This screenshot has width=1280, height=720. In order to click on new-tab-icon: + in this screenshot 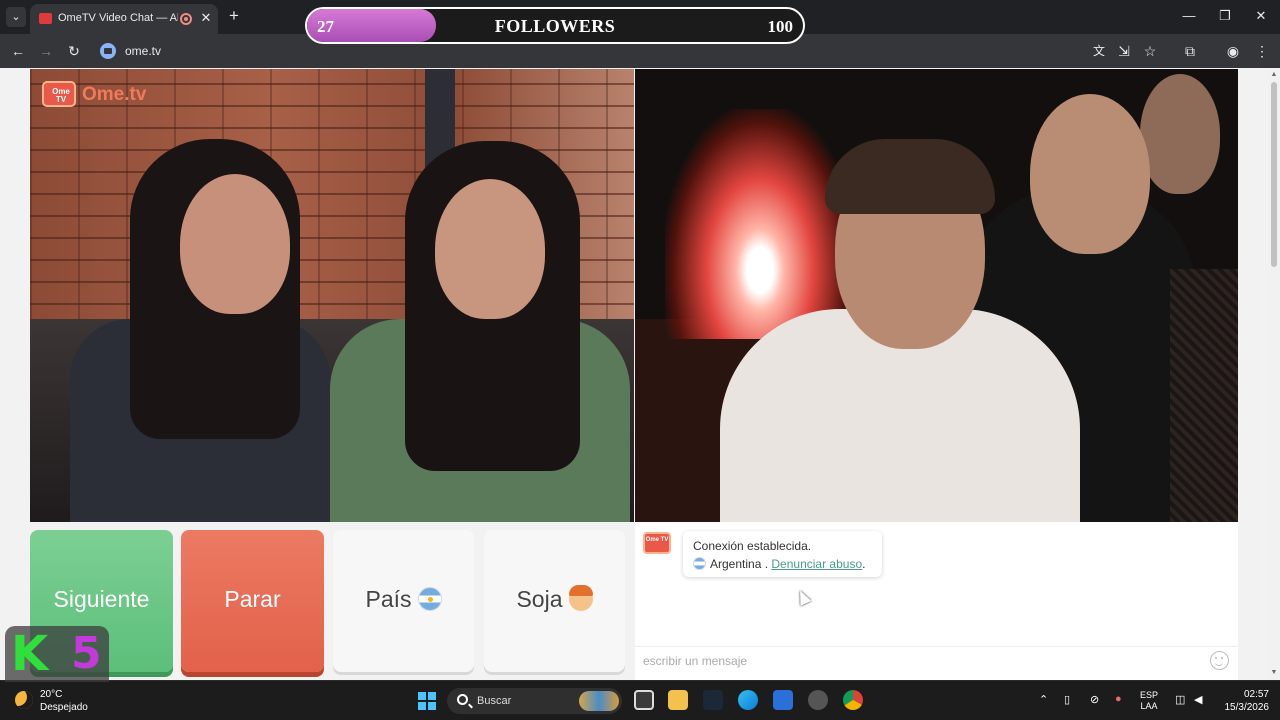, I will do `click(234, 16)`.